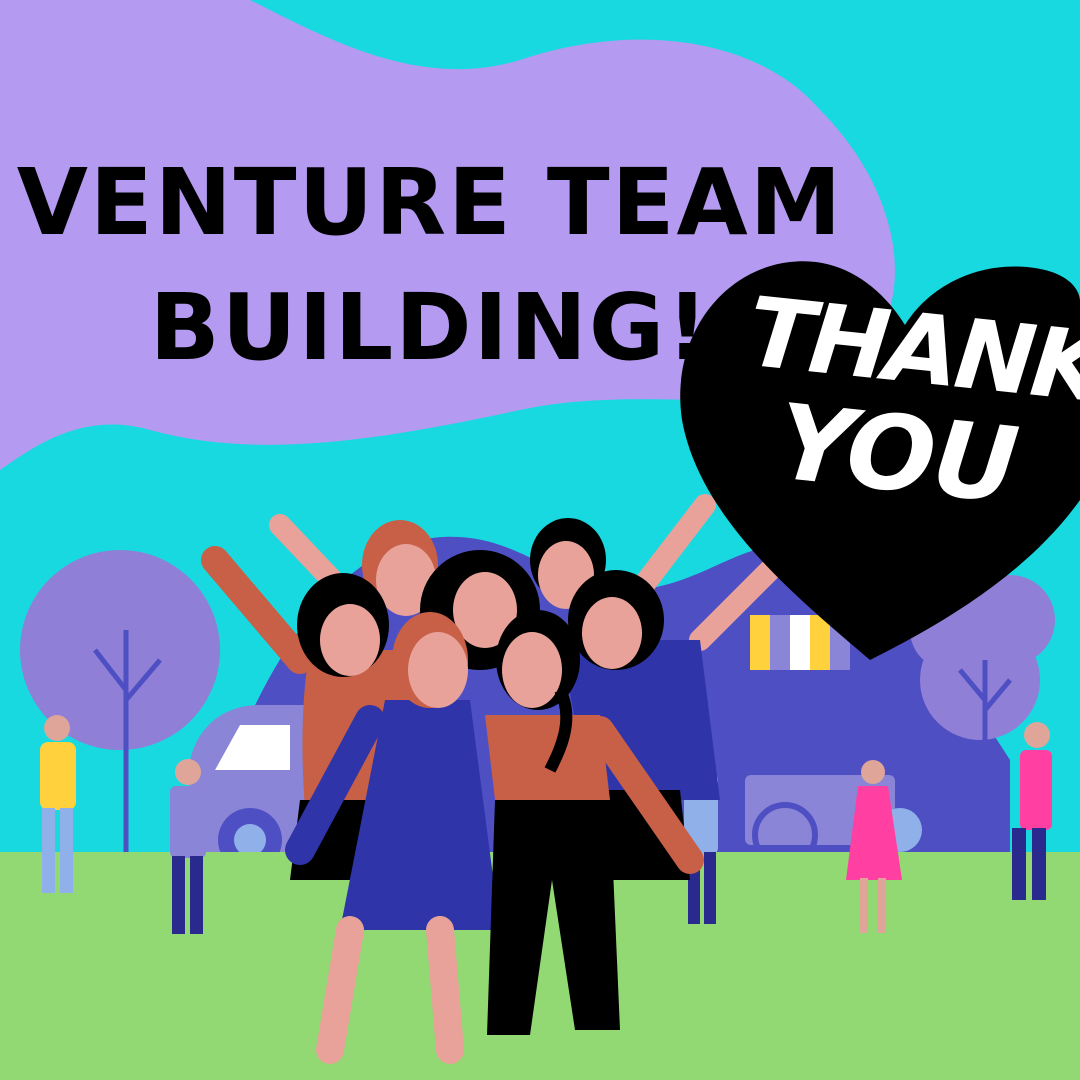  Describe the element at coordinates (430, 202) in the screenshot. I see `headline-line-1: VENTURE TEAM` at that location.